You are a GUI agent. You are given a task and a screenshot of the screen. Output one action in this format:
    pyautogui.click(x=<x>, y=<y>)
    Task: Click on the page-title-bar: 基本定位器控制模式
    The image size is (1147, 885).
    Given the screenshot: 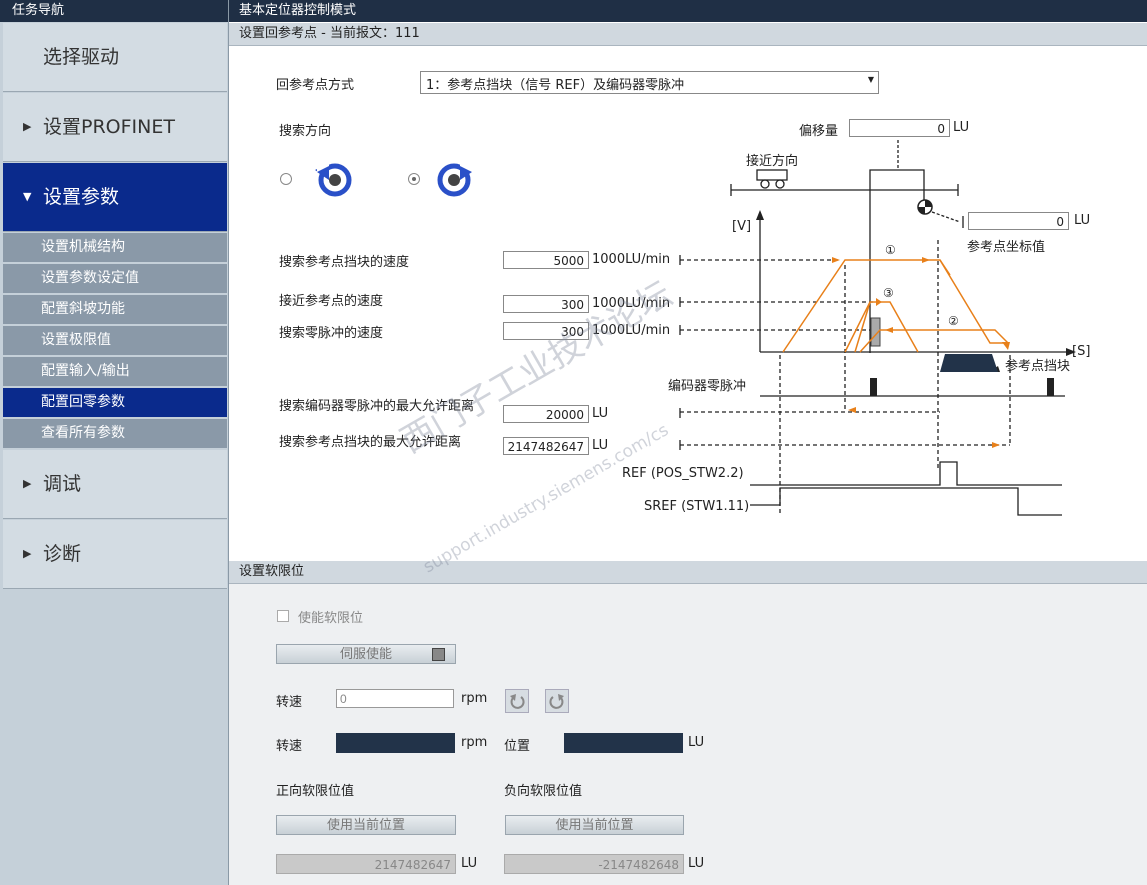 What is the action you would take?
    pyautogui.click(x=688, y=11)
    